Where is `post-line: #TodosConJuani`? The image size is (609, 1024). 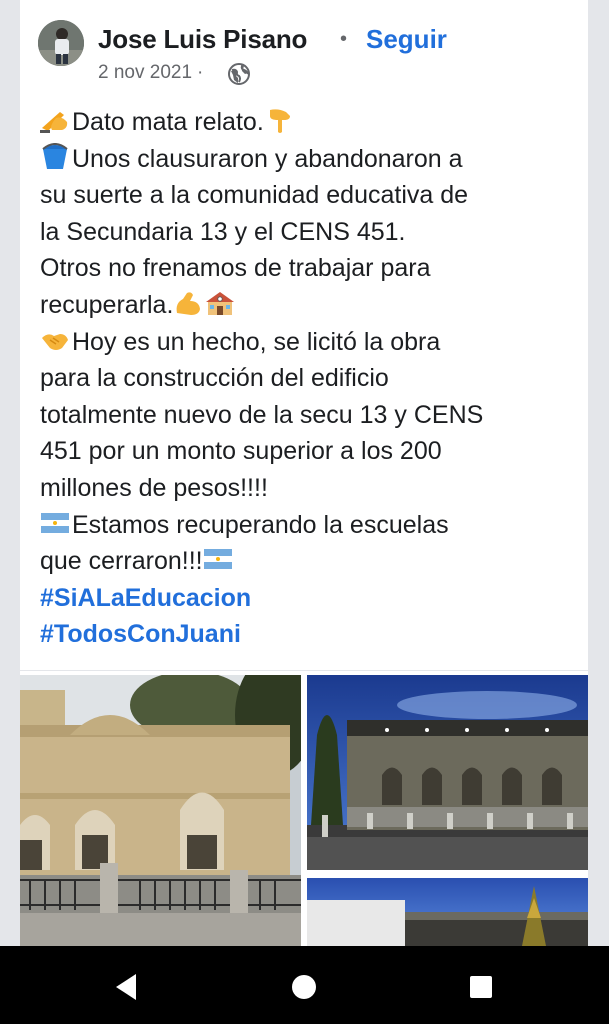 post-line: #TodosConJuani is located at coordinates (310, 634).